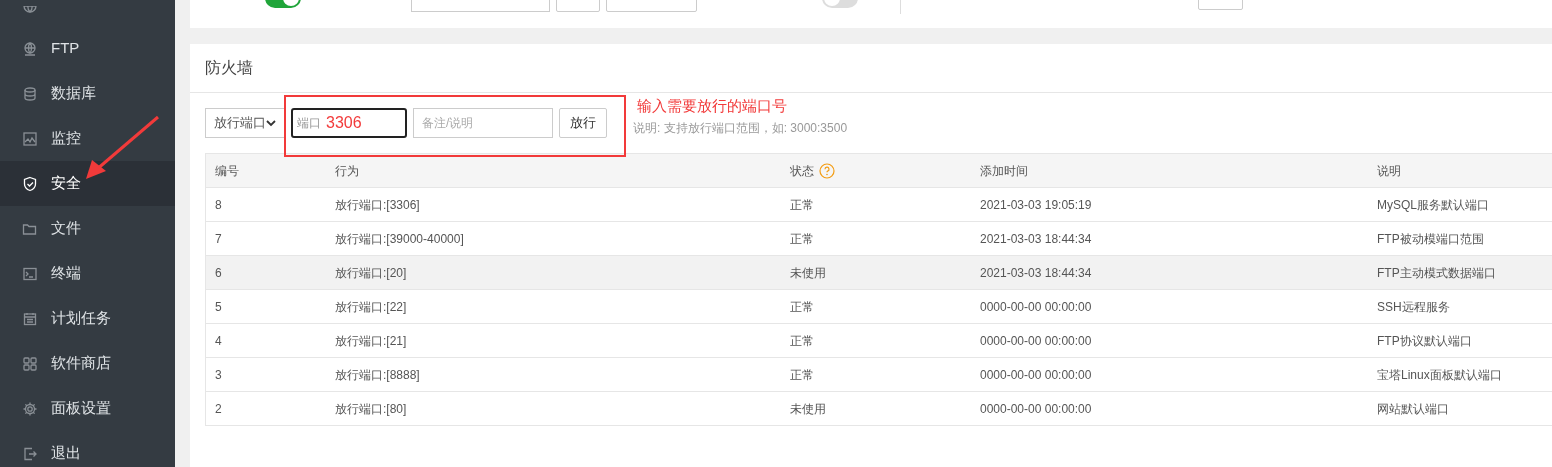 The image size is (1552, 467). I want to click on table-cell: 6, so click(218, 272).